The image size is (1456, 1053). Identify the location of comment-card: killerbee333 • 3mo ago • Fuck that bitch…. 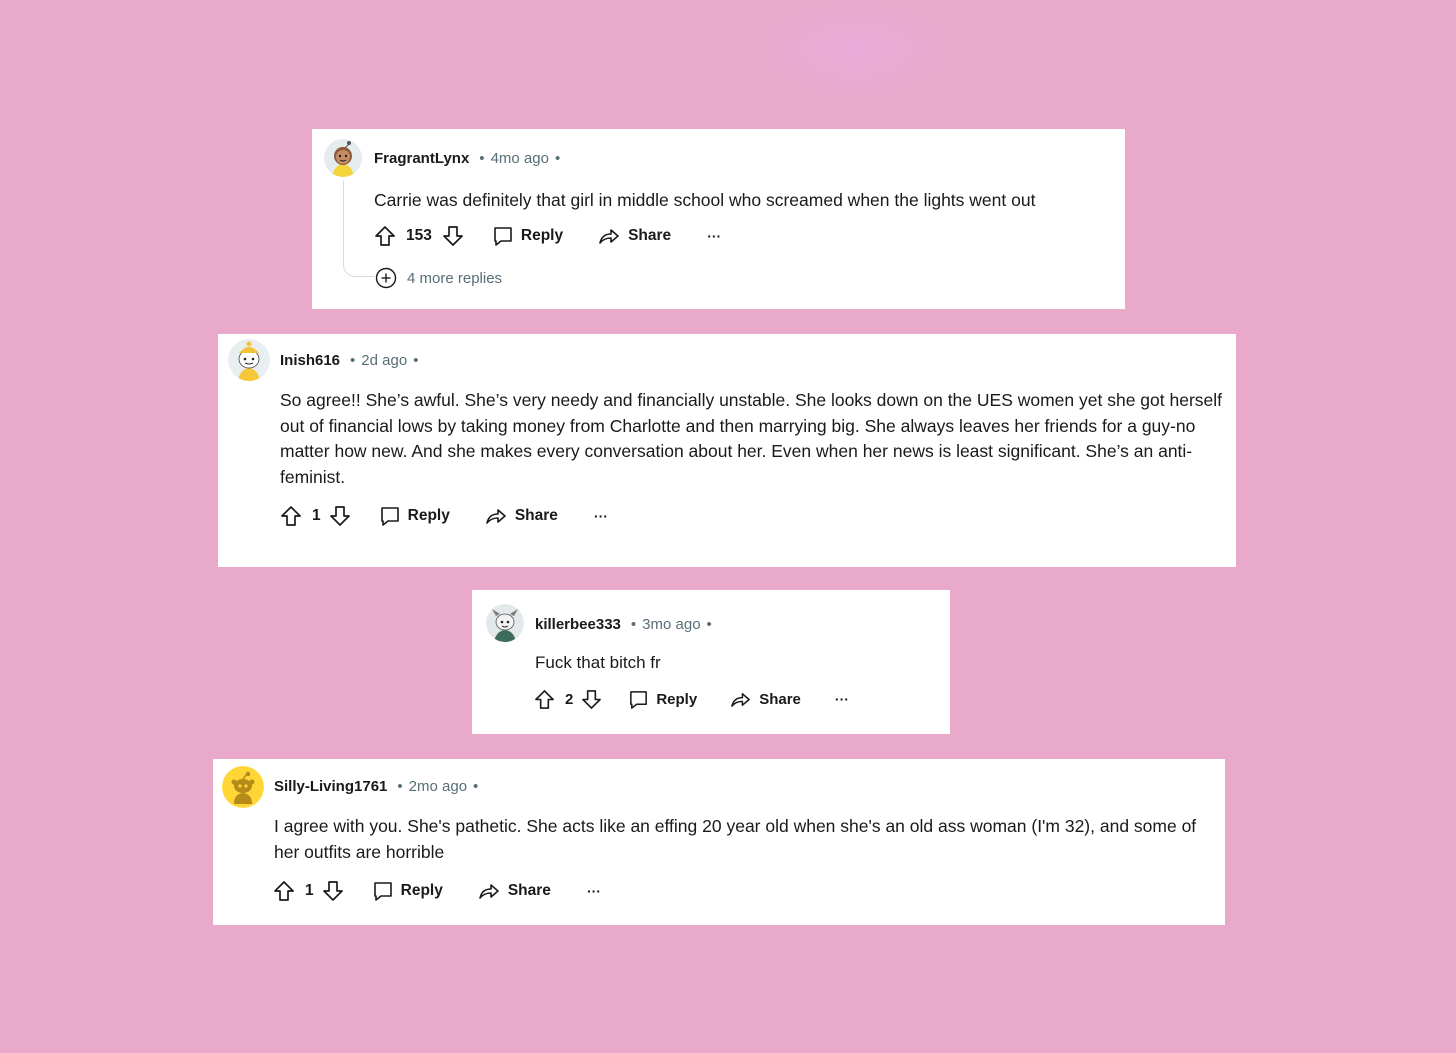
(711, 662).